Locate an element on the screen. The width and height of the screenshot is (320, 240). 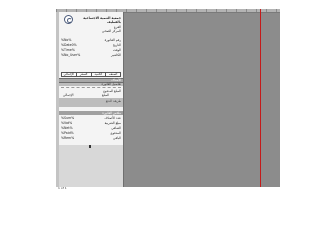
column-header-quantity: الكمية is located at coordinates (98, 74).